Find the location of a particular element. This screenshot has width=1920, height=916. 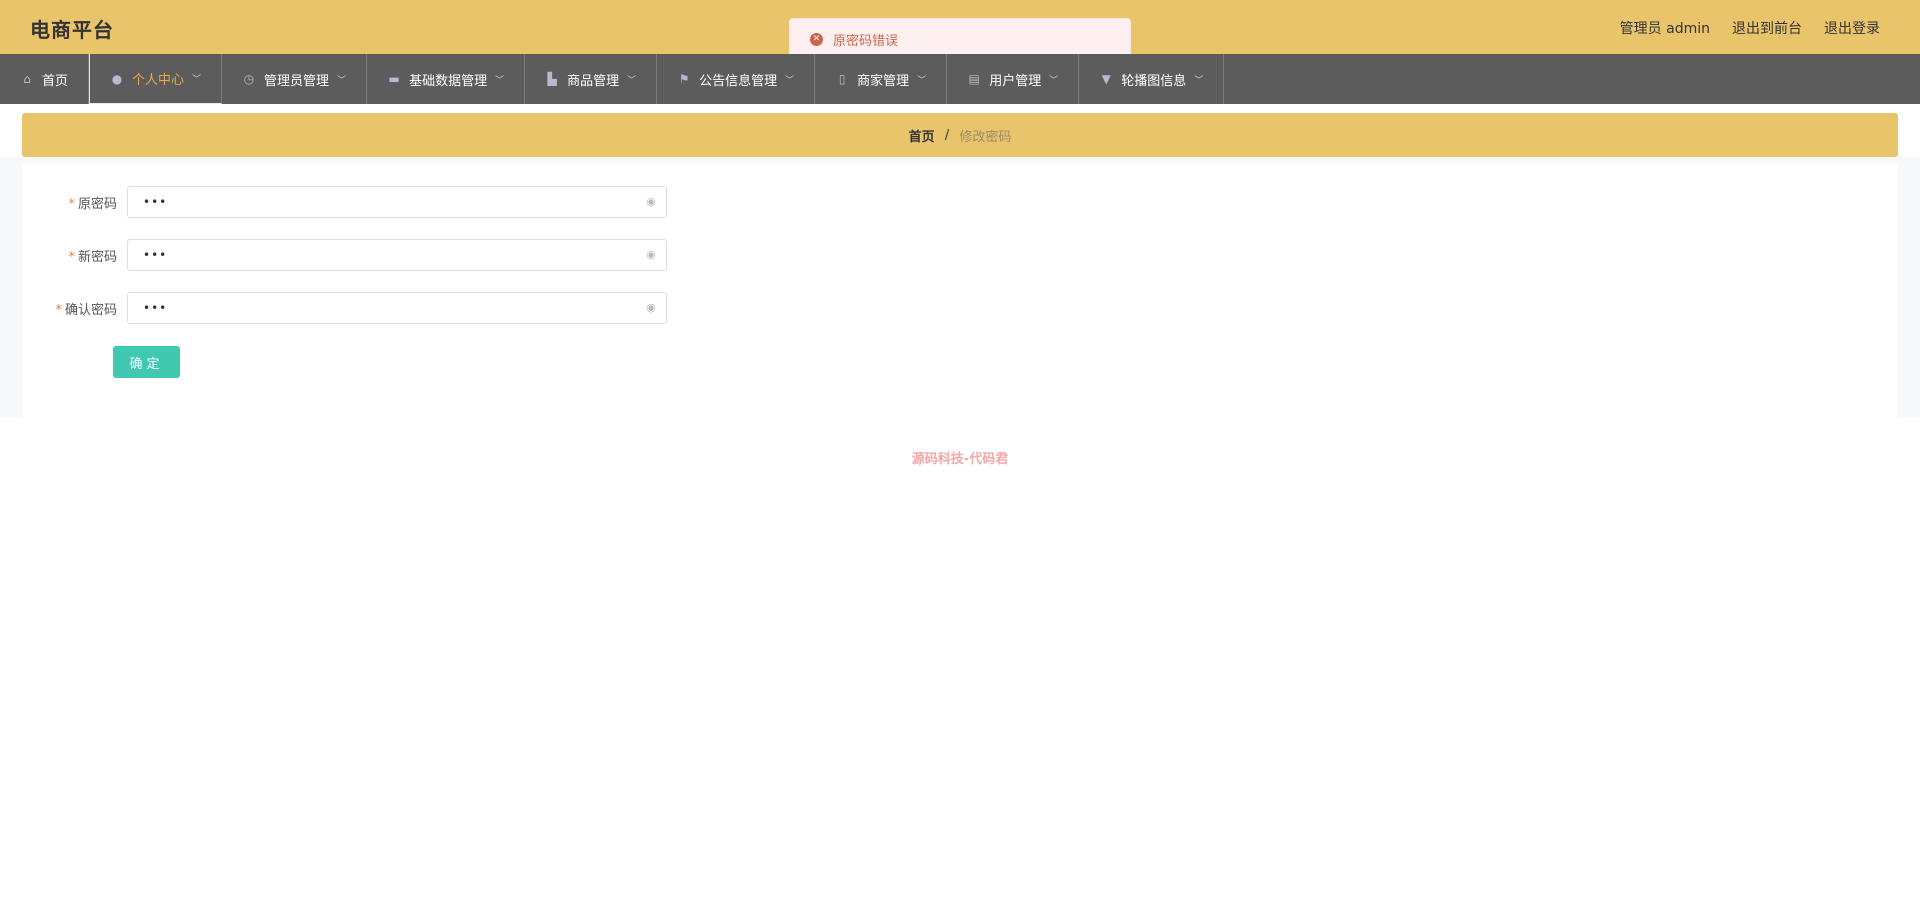

nav-item-base-data: ▬ 基础数据管理 ﹀ is located at coordinates (446, 79).